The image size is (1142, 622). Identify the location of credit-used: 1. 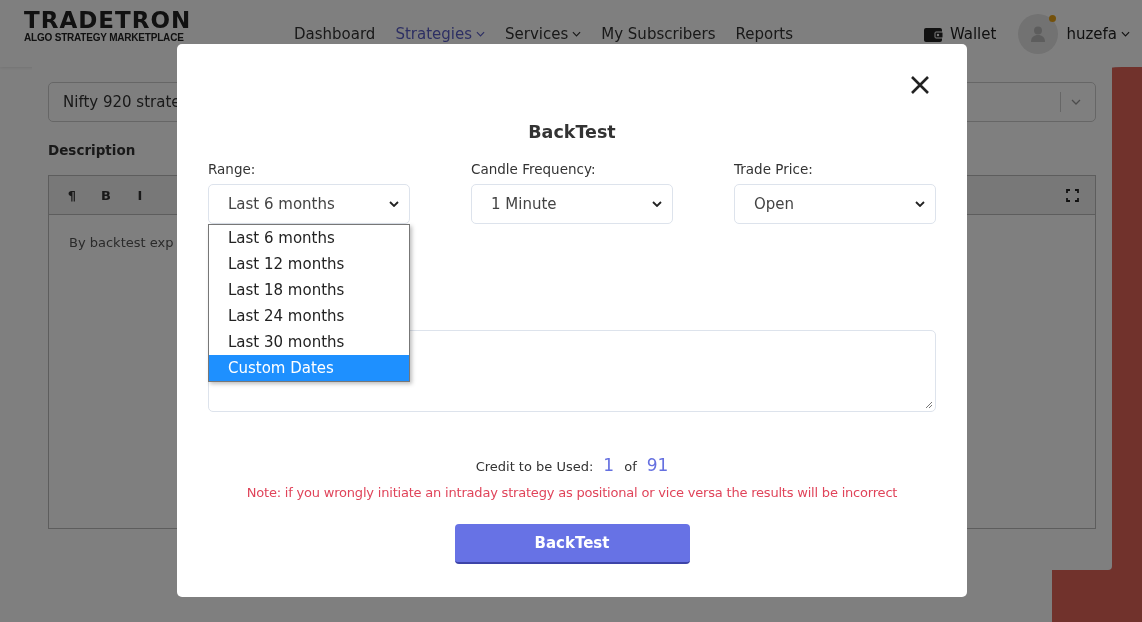
(609, 465).